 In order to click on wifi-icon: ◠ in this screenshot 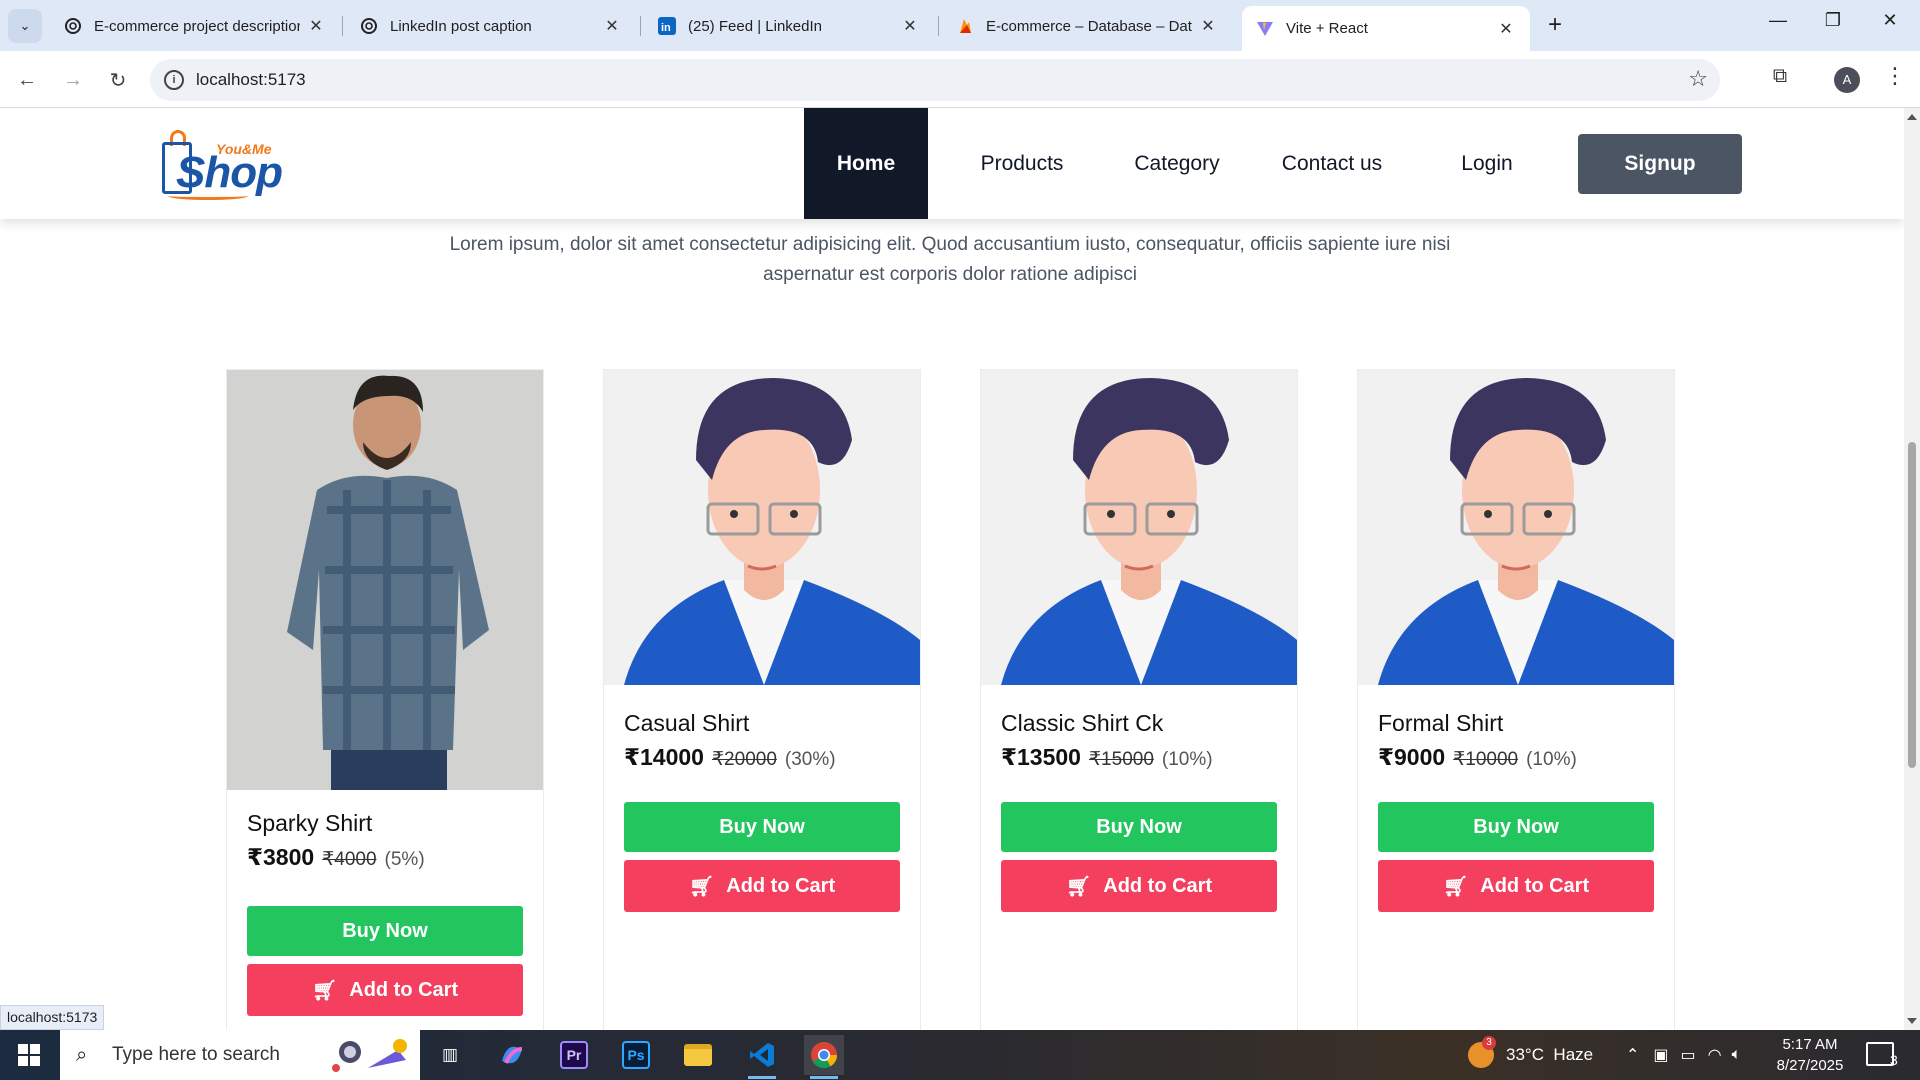, I will do `click(1715, 1055)`.